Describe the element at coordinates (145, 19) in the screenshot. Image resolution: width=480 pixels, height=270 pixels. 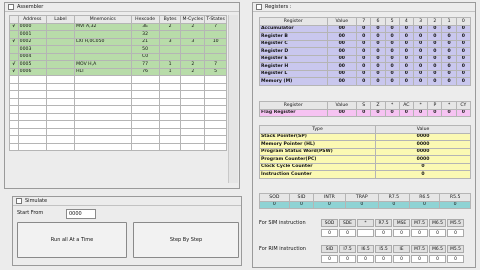
I see `assembler-column-header: Hexcode` at that location.